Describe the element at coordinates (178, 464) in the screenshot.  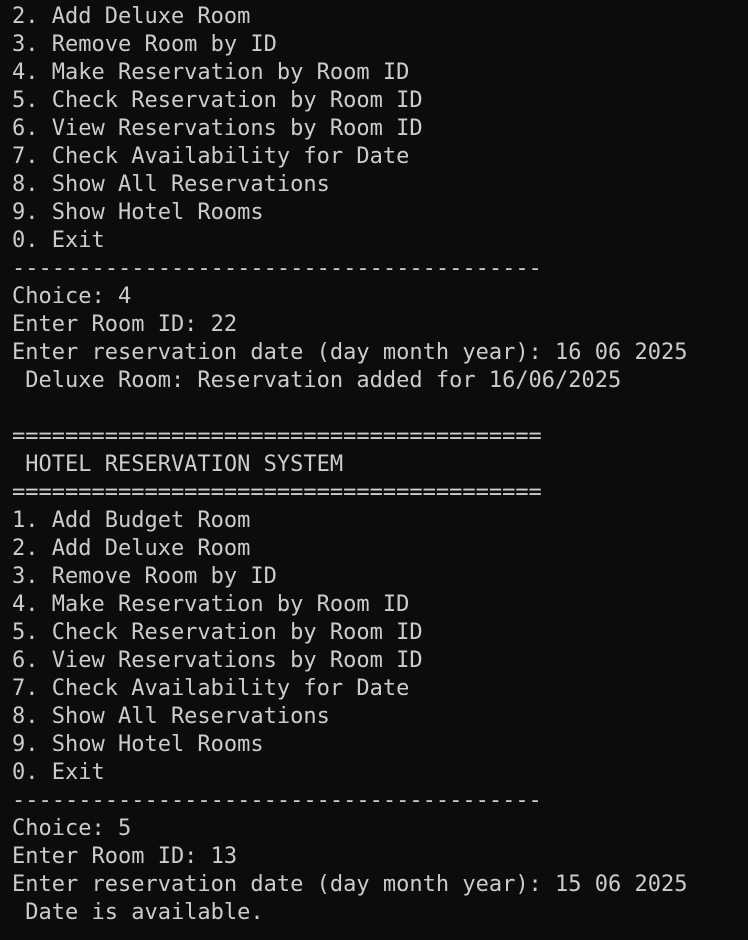
I see `menu-title: HOTEL RESERVATION SYSTEM` at that location.